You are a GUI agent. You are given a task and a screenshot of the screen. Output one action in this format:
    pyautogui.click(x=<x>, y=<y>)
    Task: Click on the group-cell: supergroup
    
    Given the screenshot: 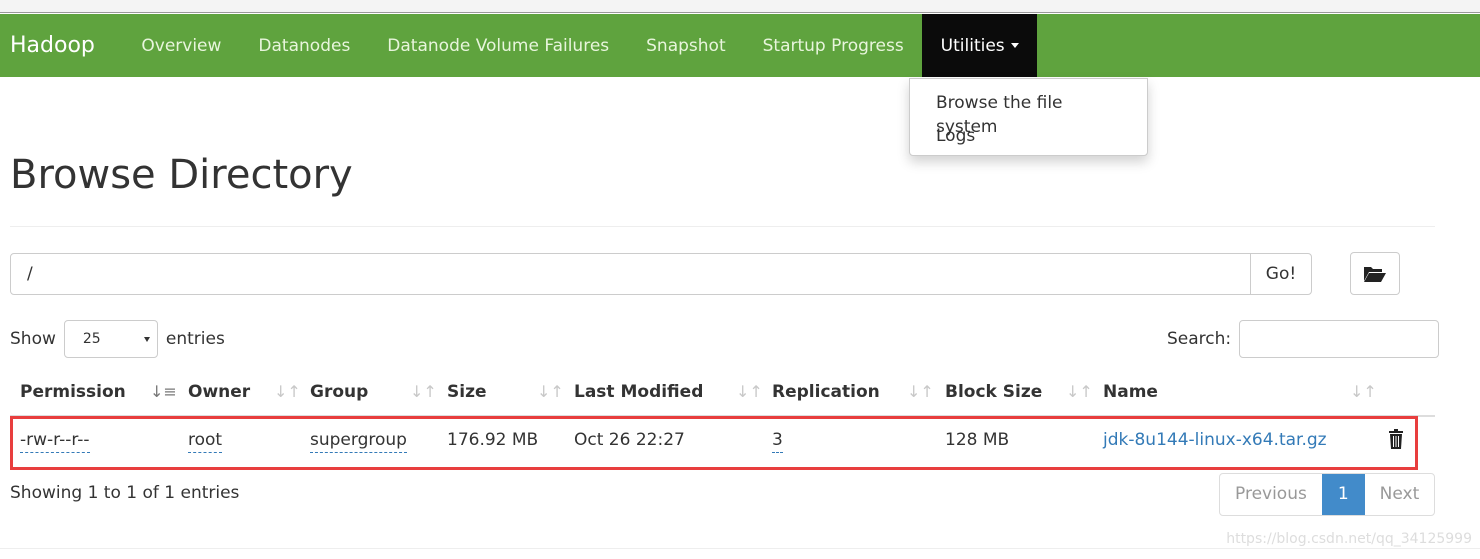 What is the action you would take?
    pyautogui.click(x=358, y=441)
    